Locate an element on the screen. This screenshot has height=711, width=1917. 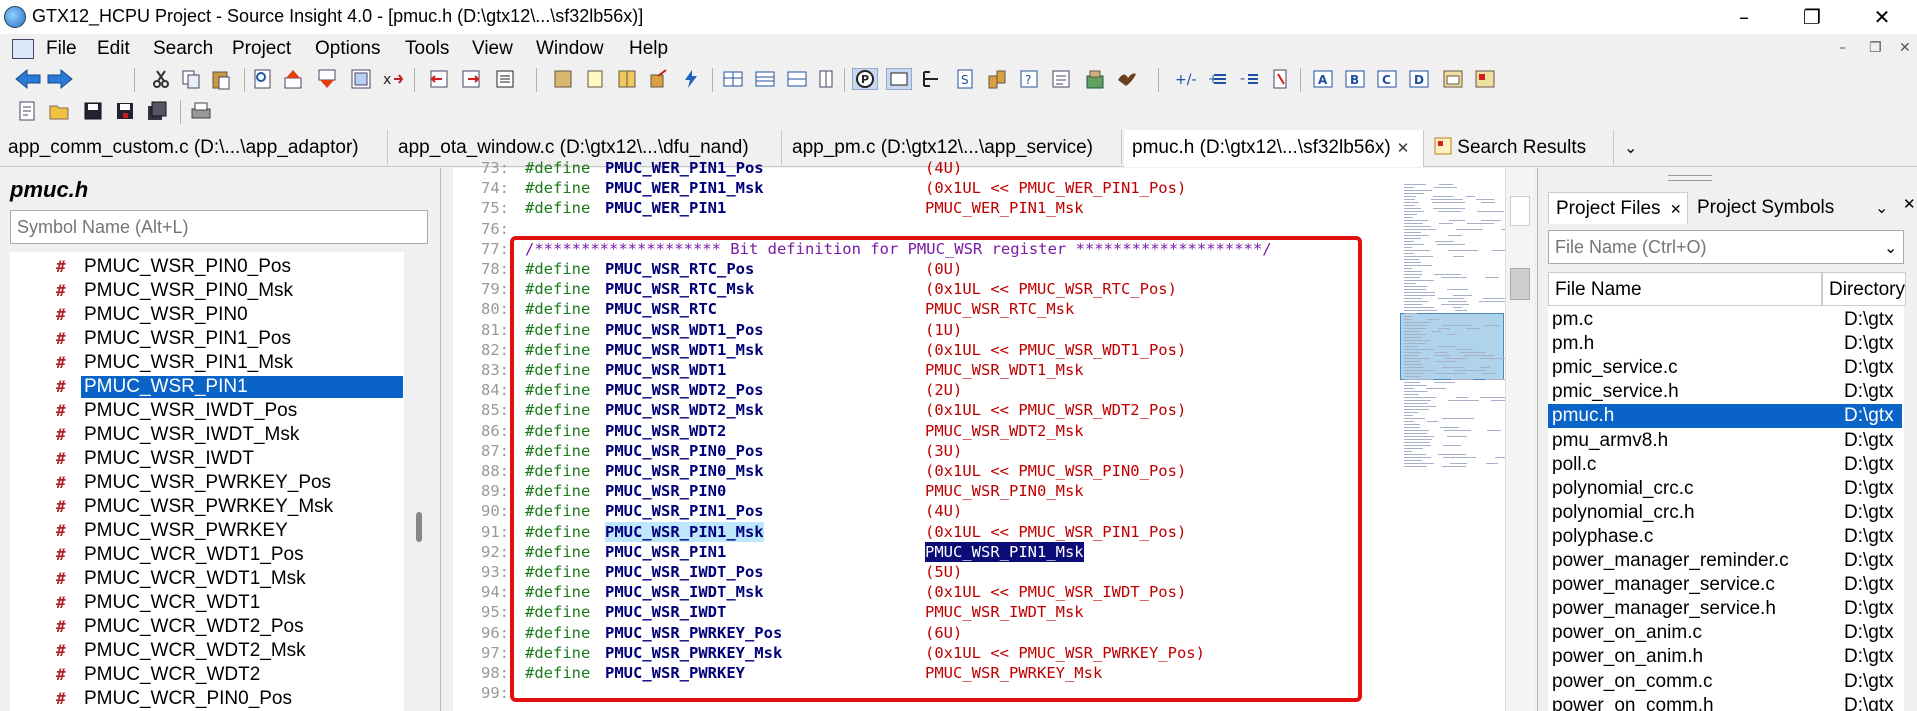
menu-project: Project is located at coordinates (261, 49).